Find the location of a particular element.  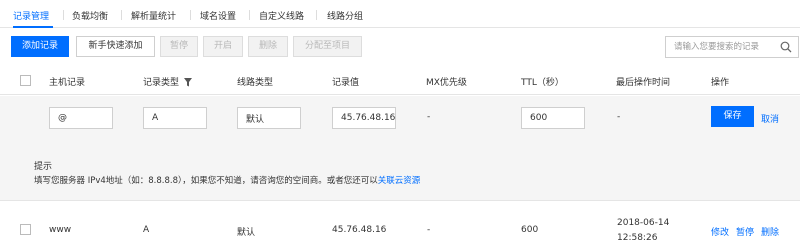

tab-domain-settings: 域名设置 is located at coordinates (218, 15).